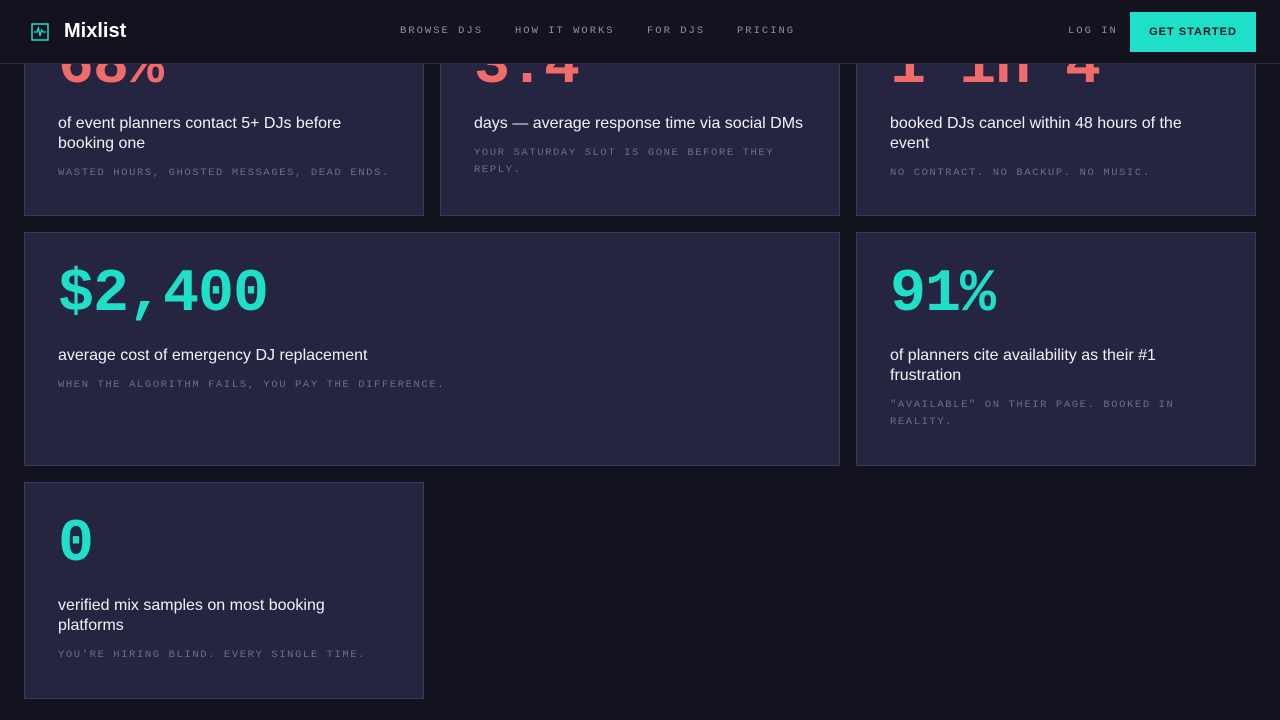 The height and width of the screenshot is (720, 1280). What do you see at coordinates (1020, 173) in the screenshot?
I see `stat-caption: NO CONTRACT. NO BACKUP. NO MUSIC.` at bounding box center [1020, 173].